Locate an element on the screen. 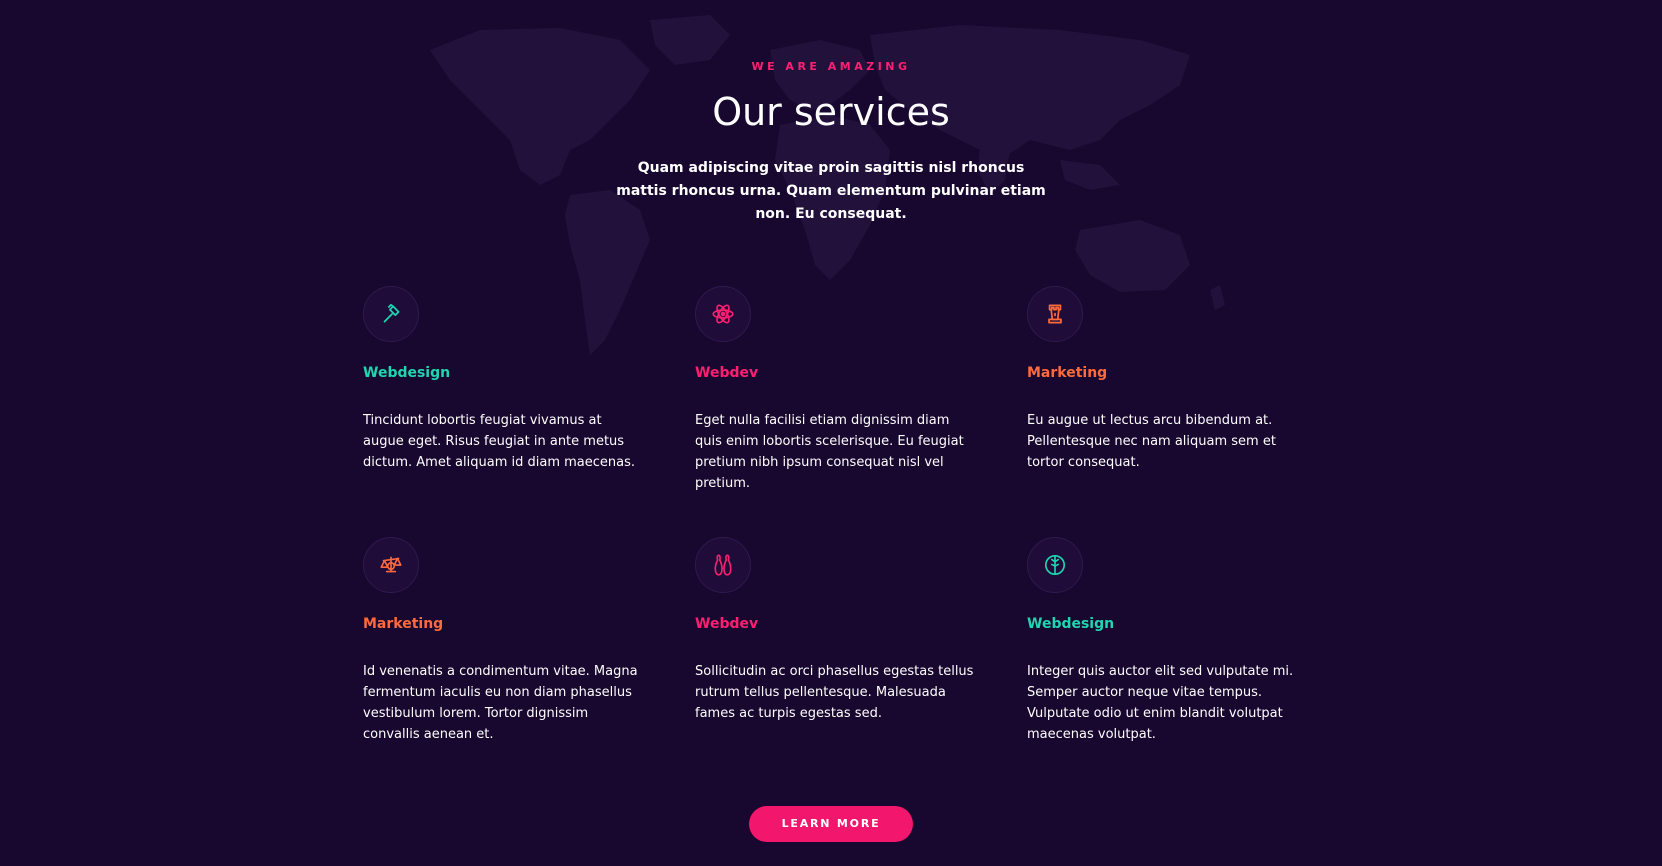 Image resolution: width=1662 pixels, height=866 pixels. bowling-pins-icon is located at coordinates (723, 565).